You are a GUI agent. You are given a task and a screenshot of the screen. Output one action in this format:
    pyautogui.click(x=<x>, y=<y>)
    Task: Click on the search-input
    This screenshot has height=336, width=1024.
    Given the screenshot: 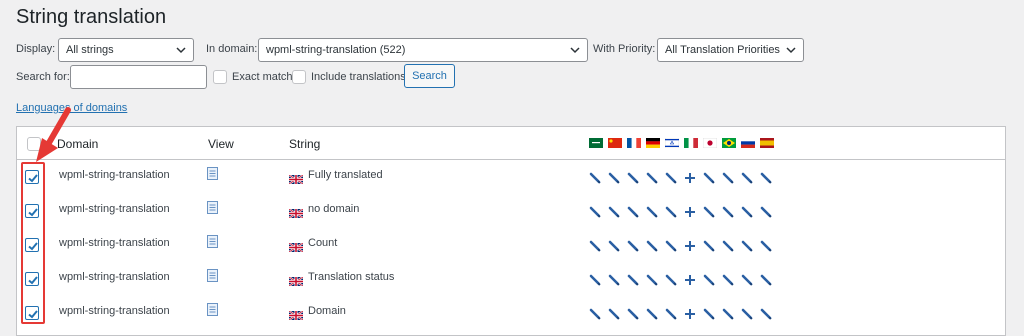 What is the action you would take?
    pyautogui.click(x=138, y=77)
    